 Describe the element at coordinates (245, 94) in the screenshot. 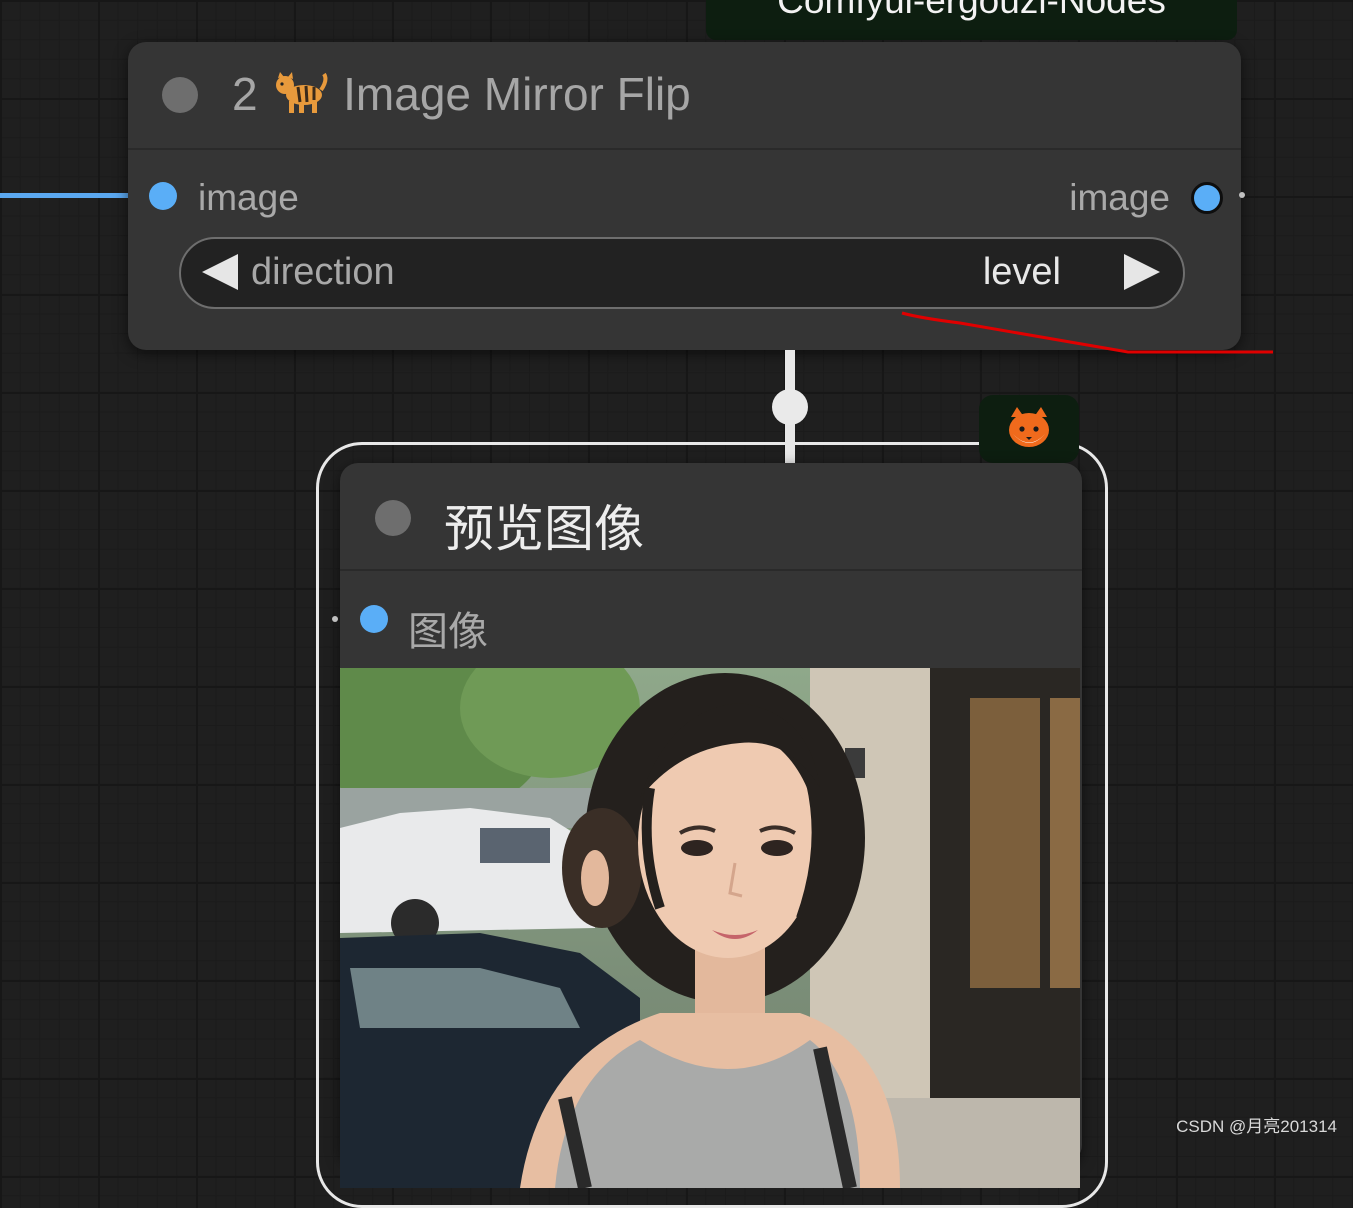

I see `node-id: 2` at that location.